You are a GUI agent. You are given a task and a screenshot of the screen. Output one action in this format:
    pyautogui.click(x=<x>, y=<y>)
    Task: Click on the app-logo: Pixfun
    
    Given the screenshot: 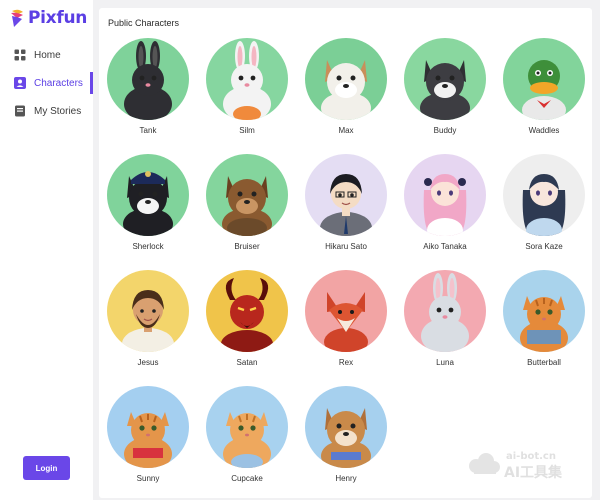 What is the action you would take?
    pyautogui.click(x=48, y=18)
    